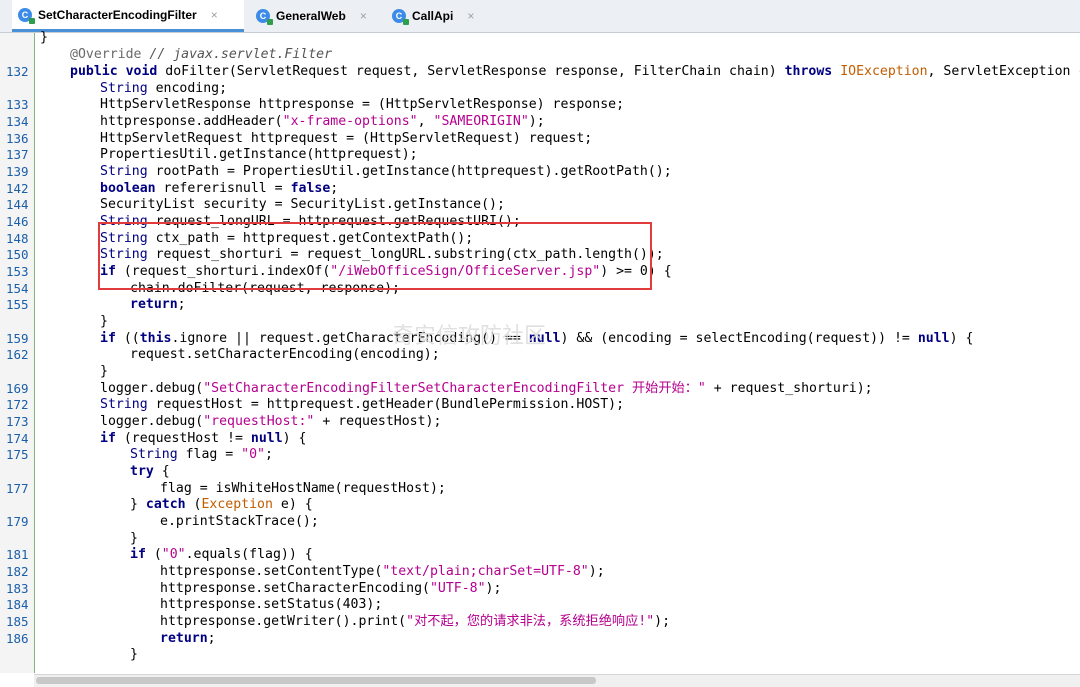 The width and height of the screenshot is (1080, 687). Describe the element at coordinates (311, 16) in the screenshot. I see `tab-label: GeneralWeb` at that location.